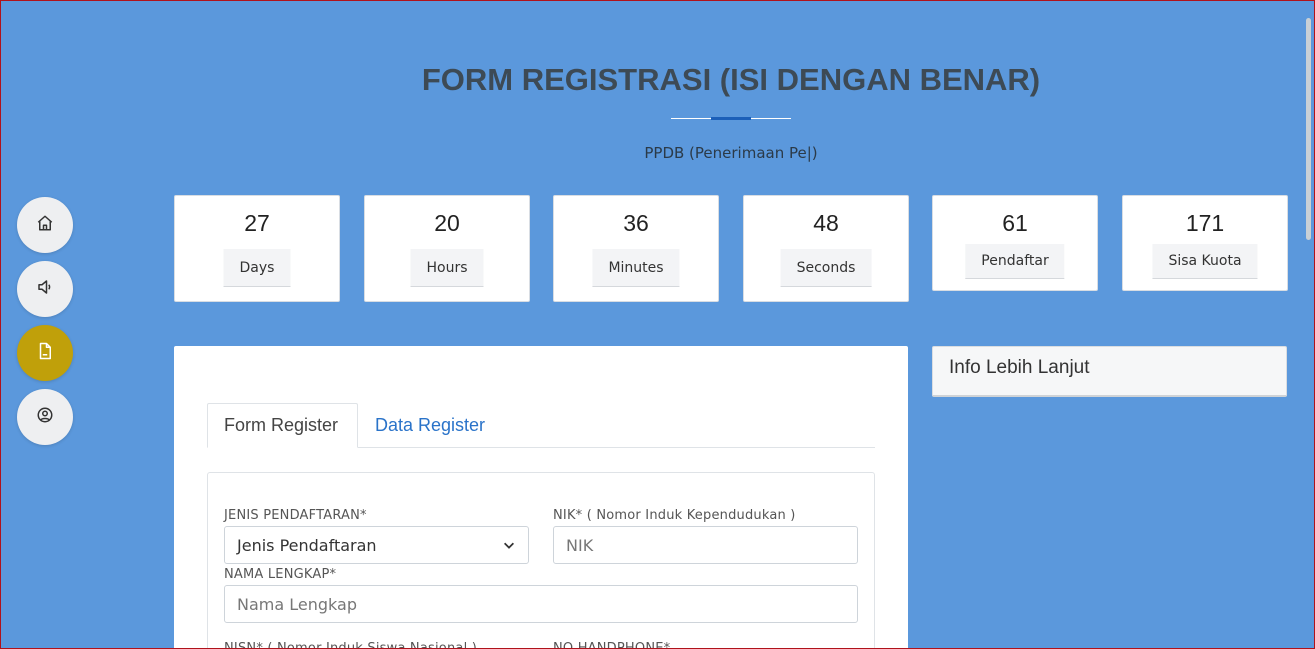 This screenshot has width=1315, height=649. Describe the element at coordinates (826, 268) in the screenshot. I see `counter-label: Seconds` at that location.